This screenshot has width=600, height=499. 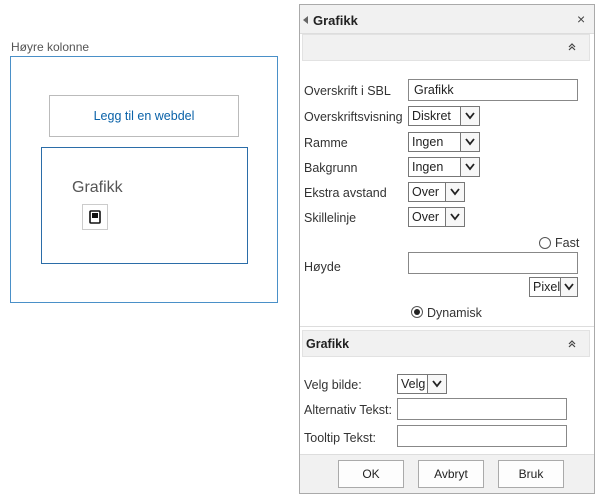 What do you see at coordinates (144, 116) in the screenshot?
I see `add-webpart-button: Legg til en webdel` at bounding box center [144, 116].